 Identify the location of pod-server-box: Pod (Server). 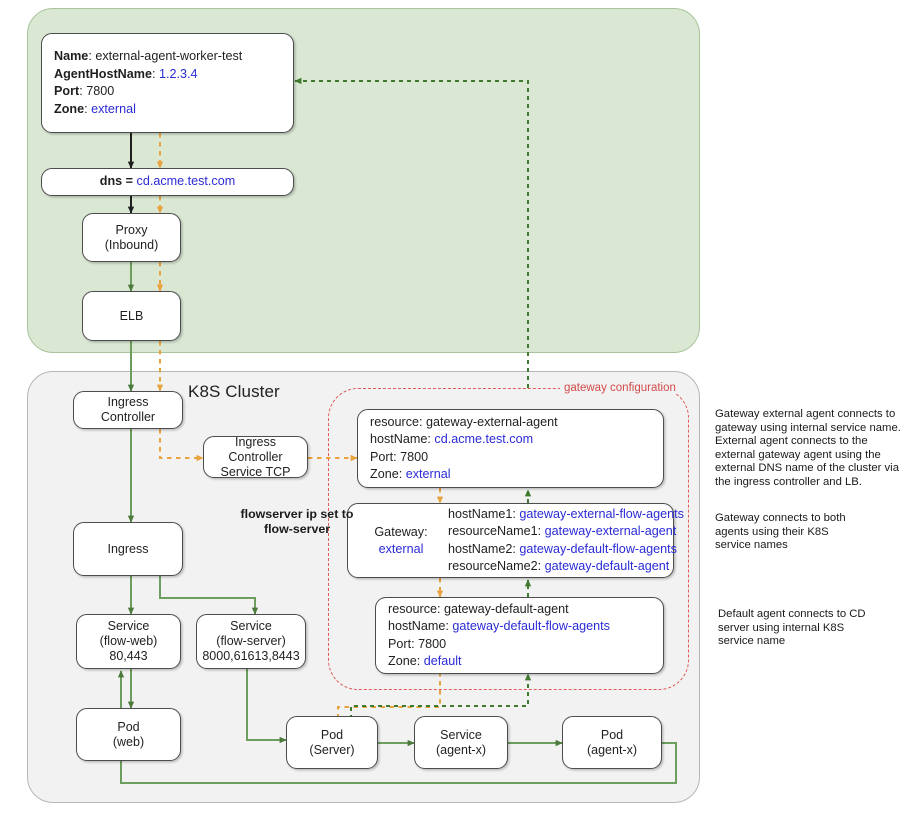
(332, 742).